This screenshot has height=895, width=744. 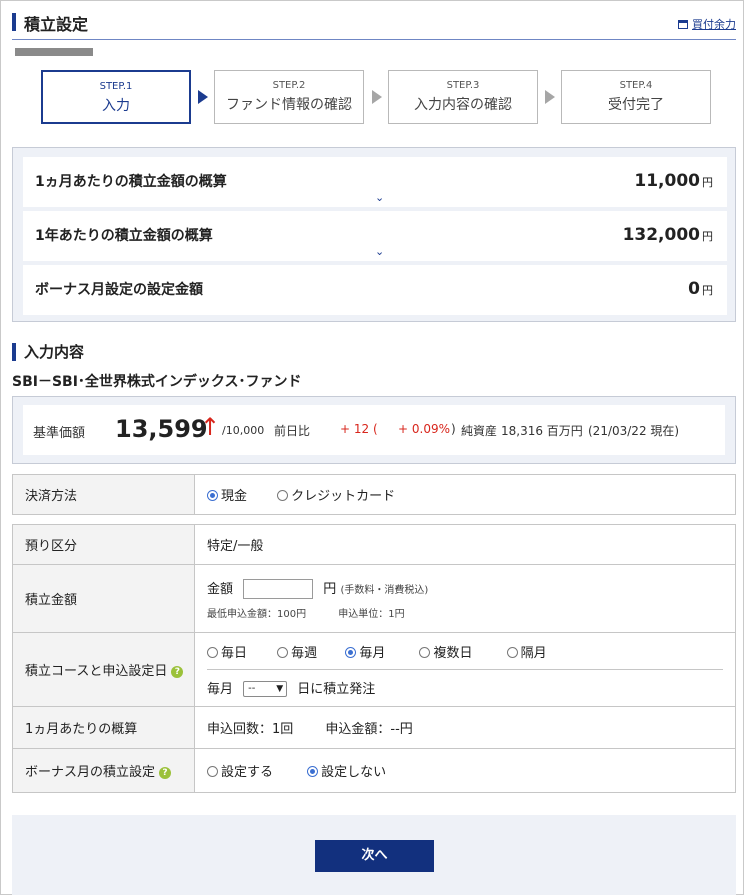 I want to click on unit-amount-label: 申込単位：1円, so click(x=371, y=615).